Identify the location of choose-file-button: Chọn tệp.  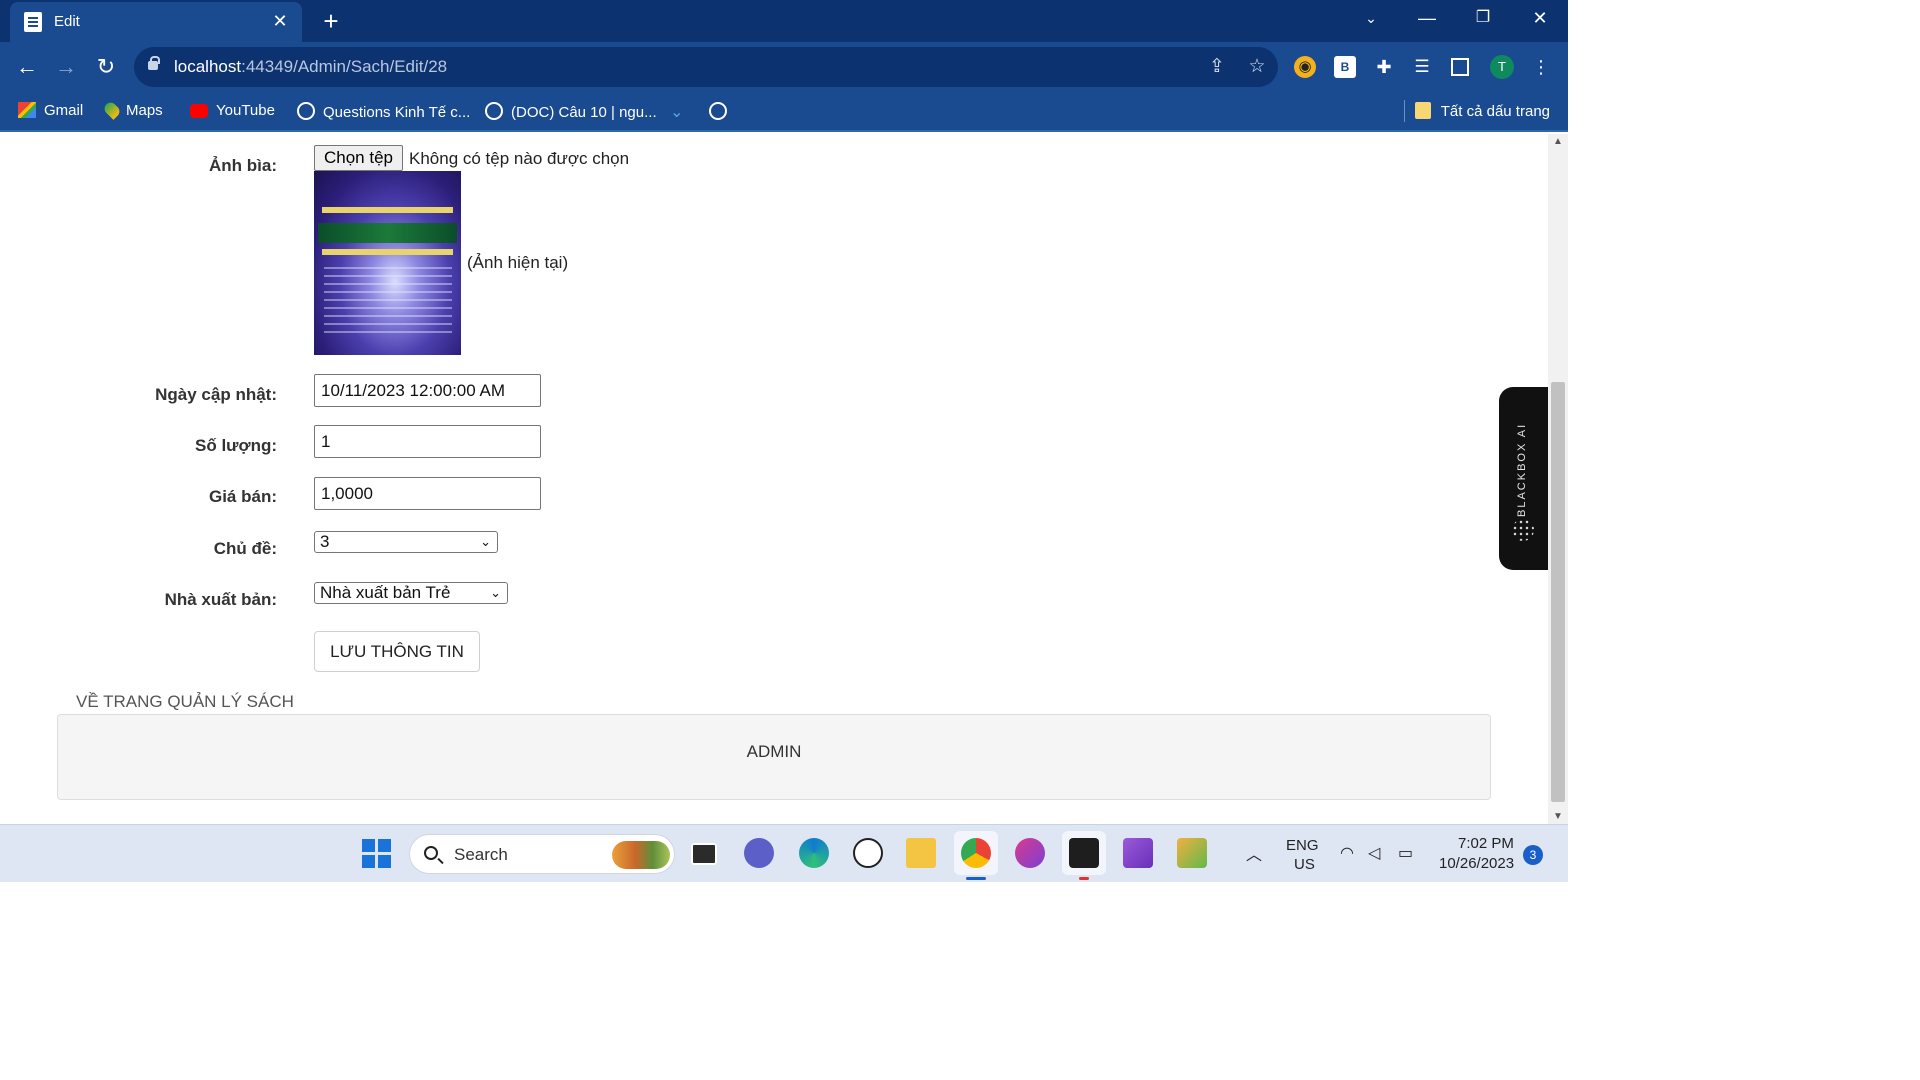
(358, 158).